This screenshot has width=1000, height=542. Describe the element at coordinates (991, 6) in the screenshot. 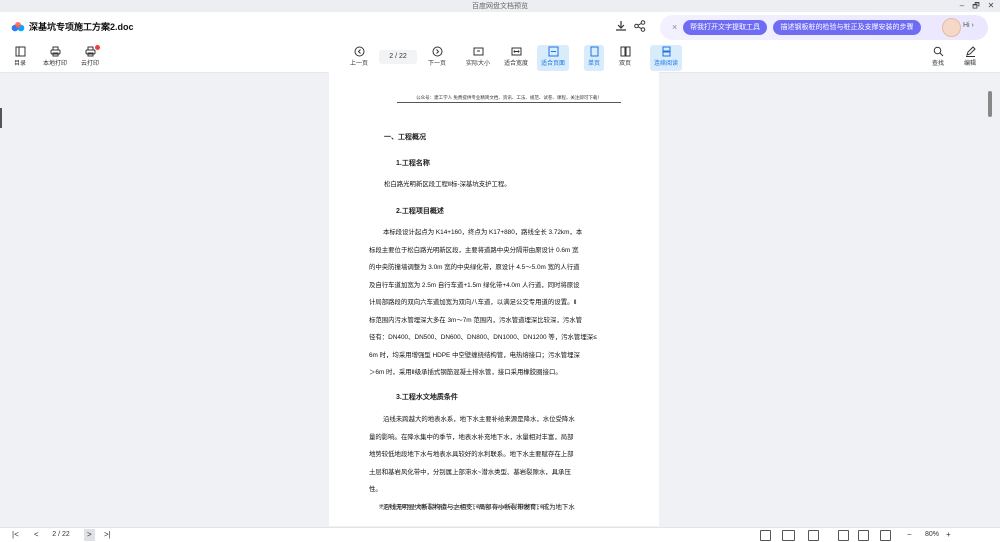

I see `close-window-button: ✕` at that location.